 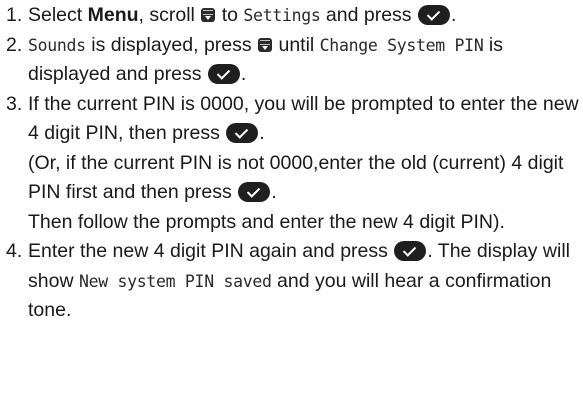 I want to click on step-text: to, so click(x=230, y=15).